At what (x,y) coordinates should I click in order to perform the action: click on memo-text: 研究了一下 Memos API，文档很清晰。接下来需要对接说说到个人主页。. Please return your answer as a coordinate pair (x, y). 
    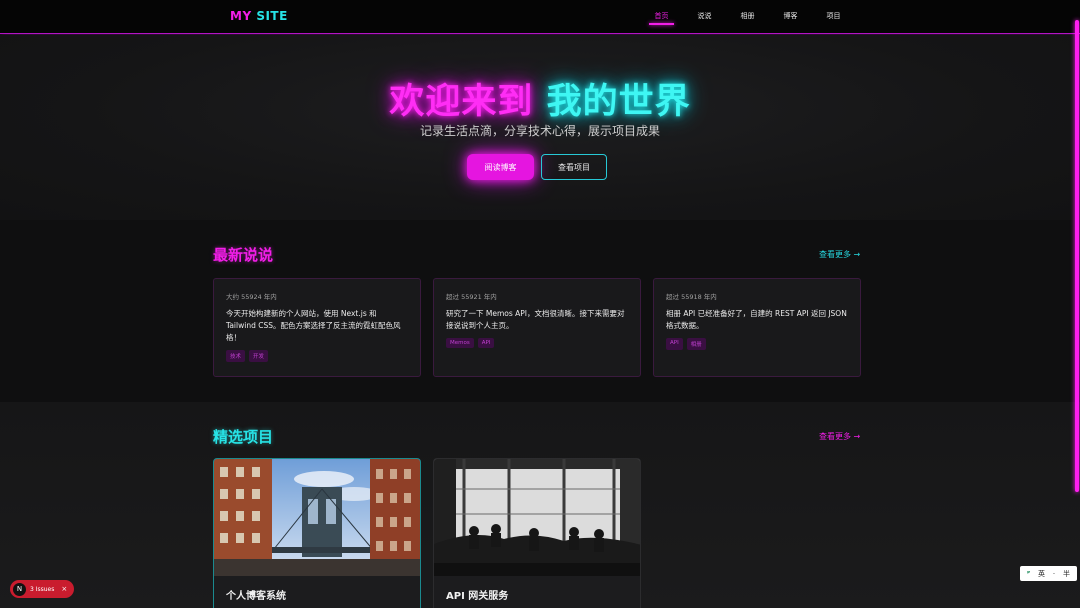
    Looking at the image, I should click on (535, 319).